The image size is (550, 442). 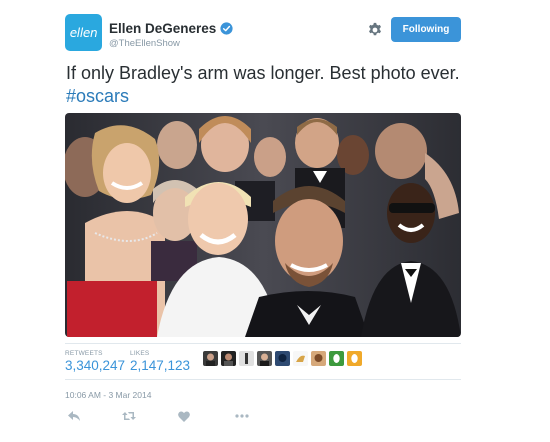 I want to click on like-button, so click(x=184, y=416).